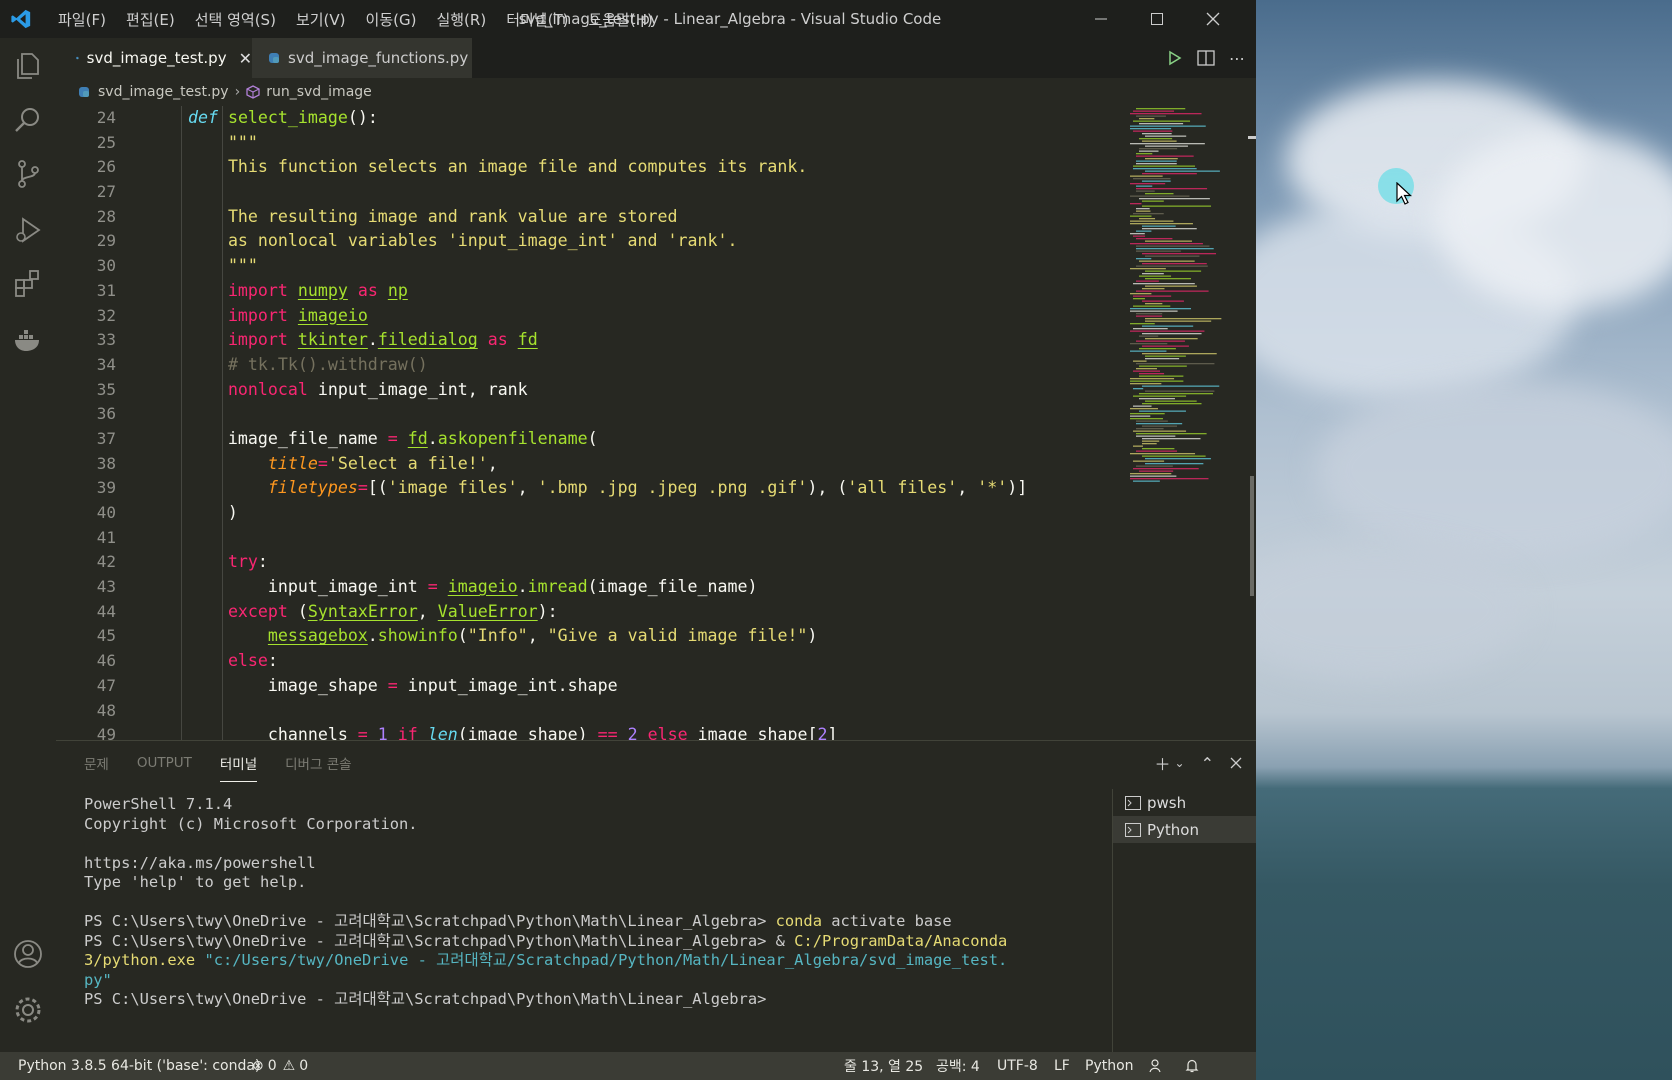  Describe the element at coordinates (658, 661) in the screenshot. I see `code-line: else:` at that location.